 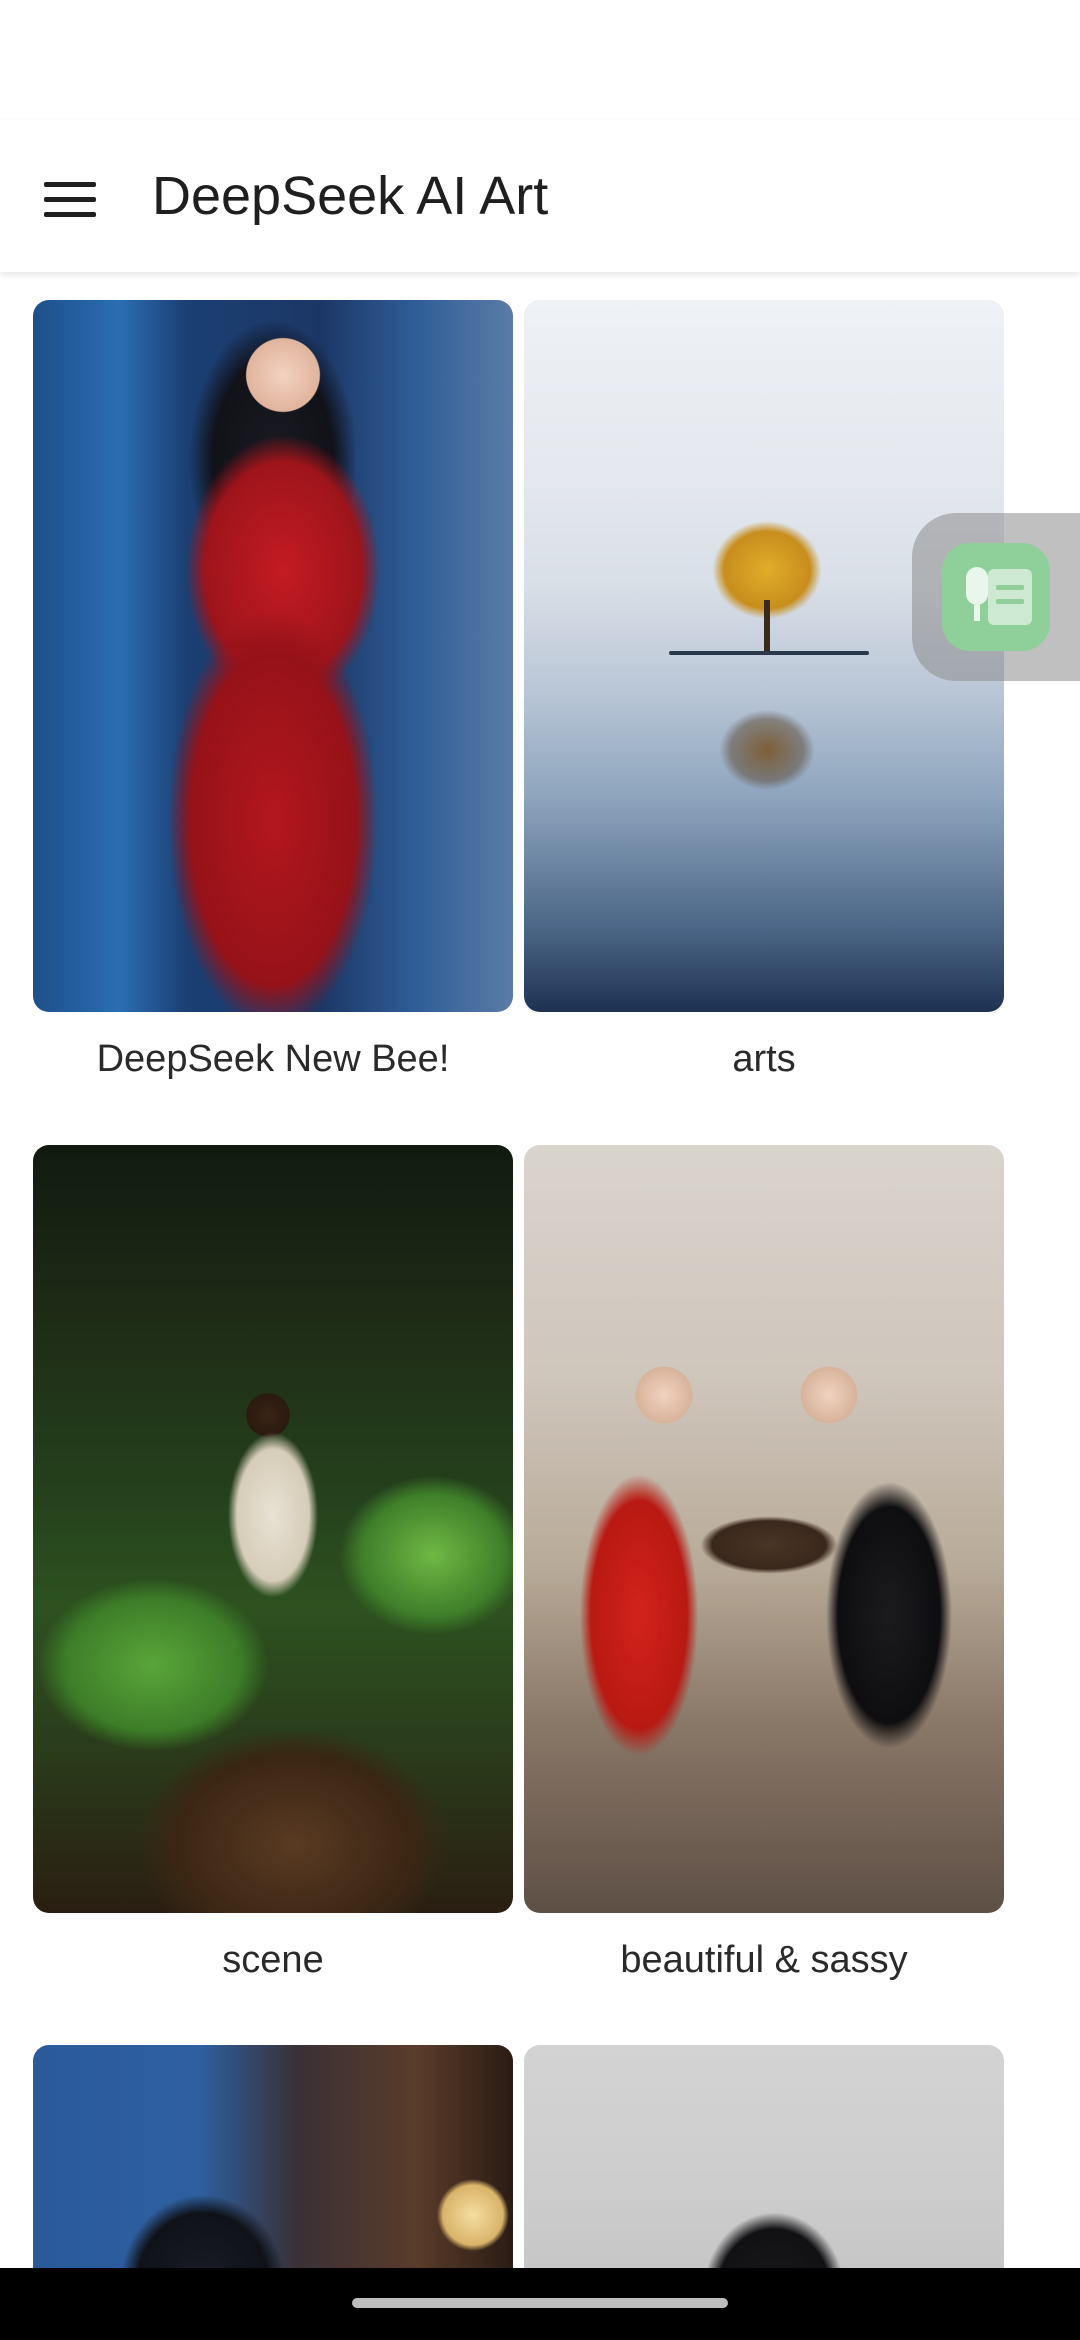 What do you see at coordinates (540, 60) in the screenshot?
I see `status-bar` at bounding box center [540, 60].